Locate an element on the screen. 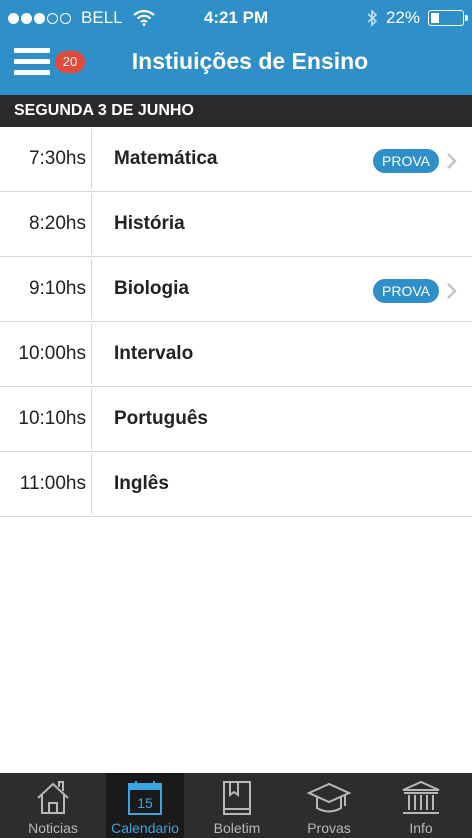  calendar-day: 15 is located at coordinates (145, 803).